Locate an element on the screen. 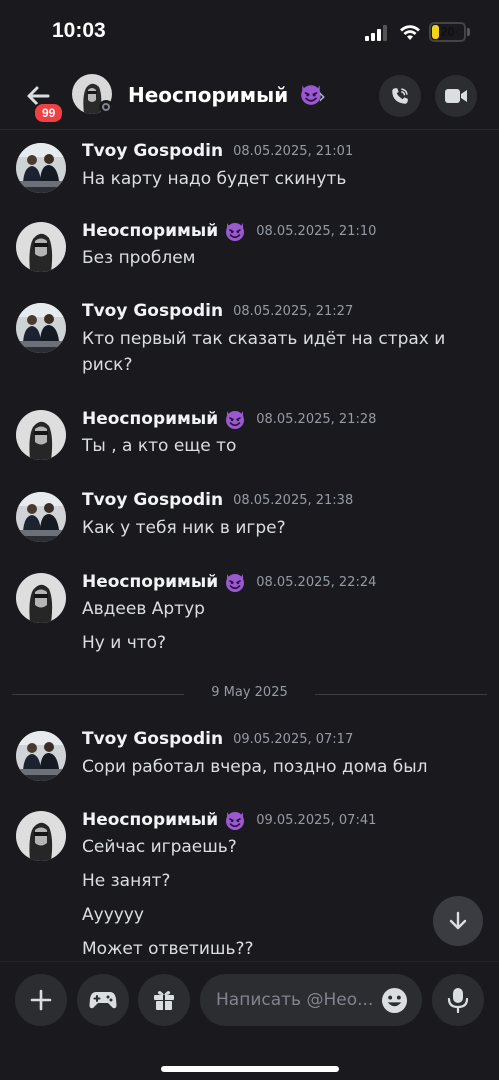  activities-button is located at coordinates (103, 1000).